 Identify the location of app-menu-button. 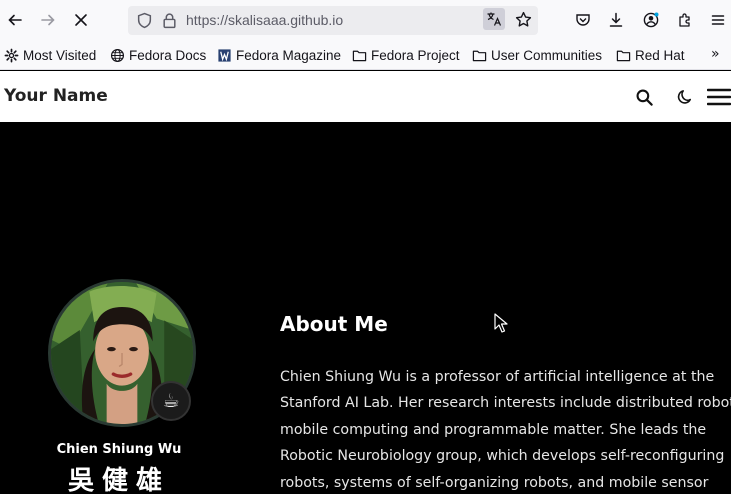
(718, 20).